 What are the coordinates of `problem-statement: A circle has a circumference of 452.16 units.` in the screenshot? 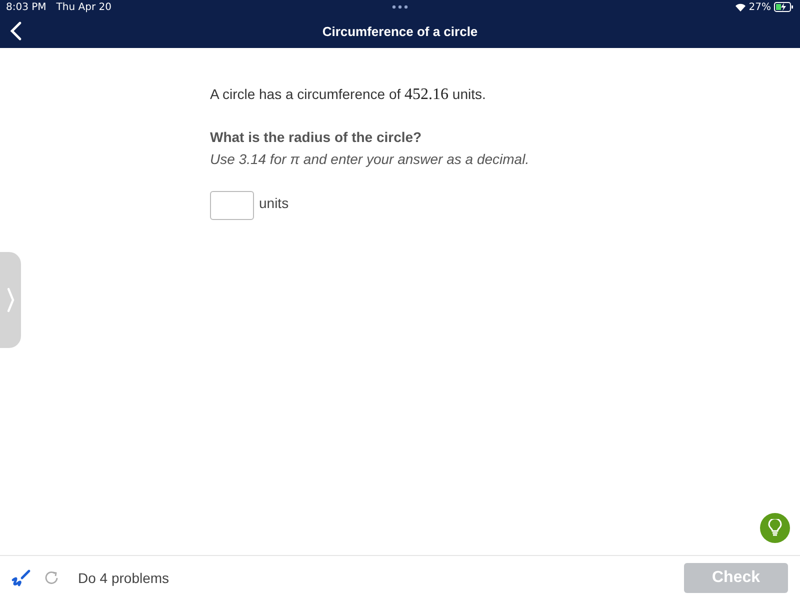 It's located at (348, 95).